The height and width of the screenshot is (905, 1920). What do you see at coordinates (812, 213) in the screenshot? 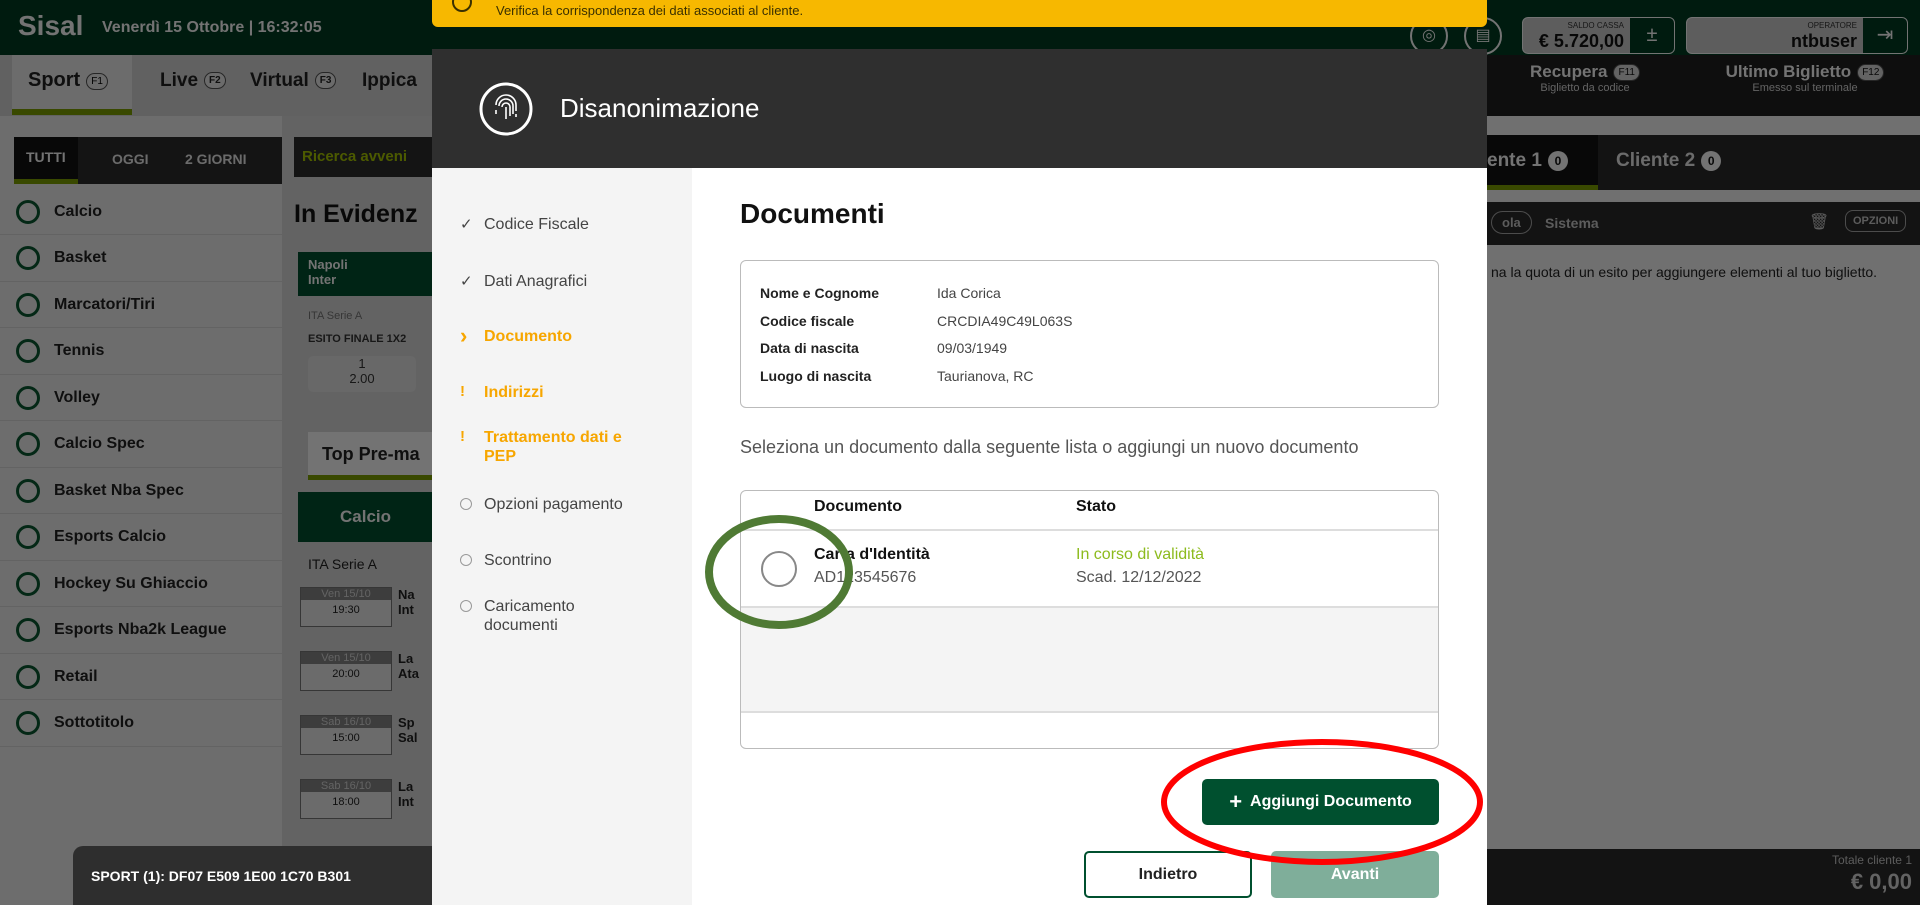
I see `section-title: Documenti` at bounding box center [812, 213].